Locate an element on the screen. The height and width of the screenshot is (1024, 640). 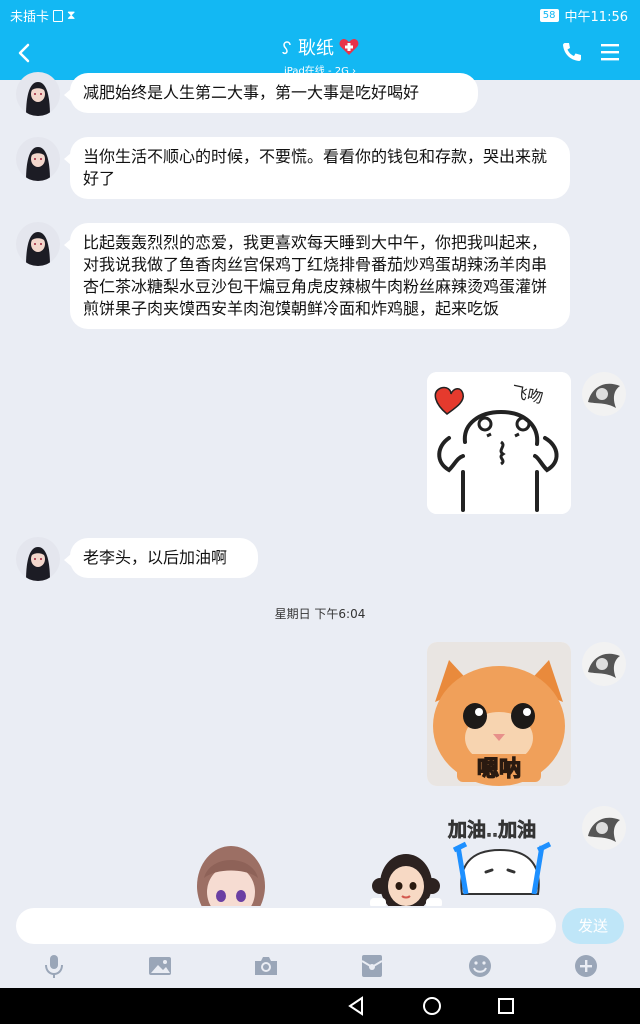
sticker-kitten: 嗯呐 is located at coordinates (499, 714).